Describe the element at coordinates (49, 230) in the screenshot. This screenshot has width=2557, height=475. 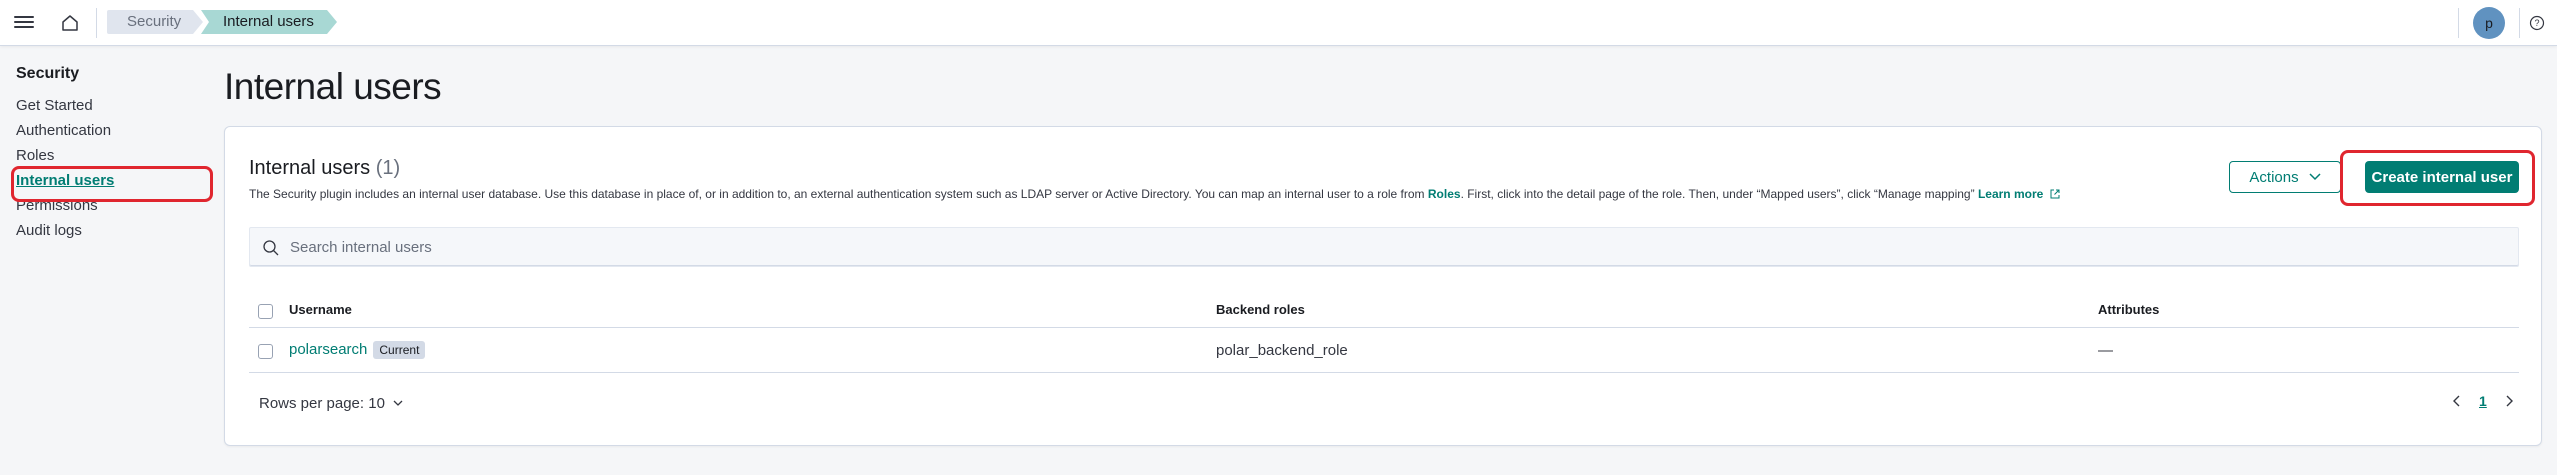
I see `sidebar-item-audit-logs: Audit logs` at that location.